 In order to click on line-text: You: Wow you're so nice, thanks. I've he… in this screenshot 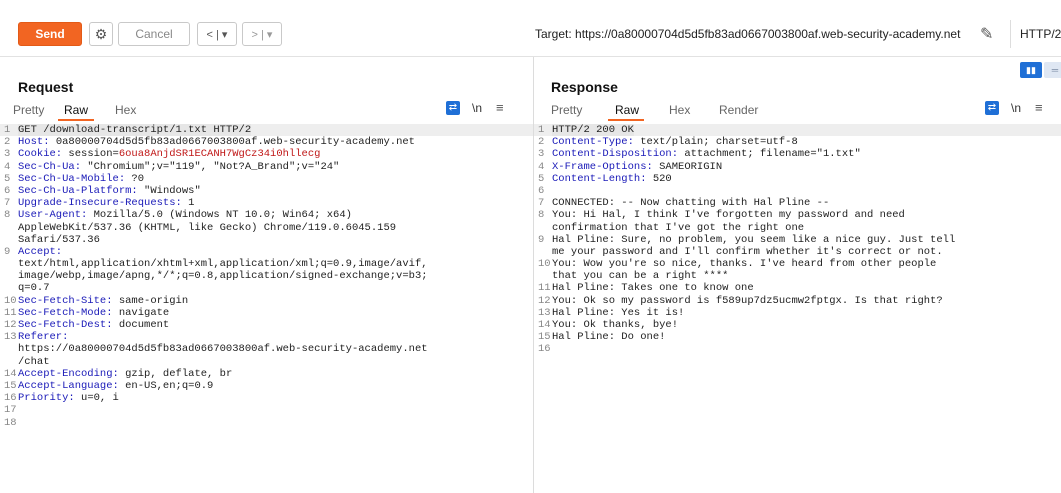, I will do `click(744, 264)`.